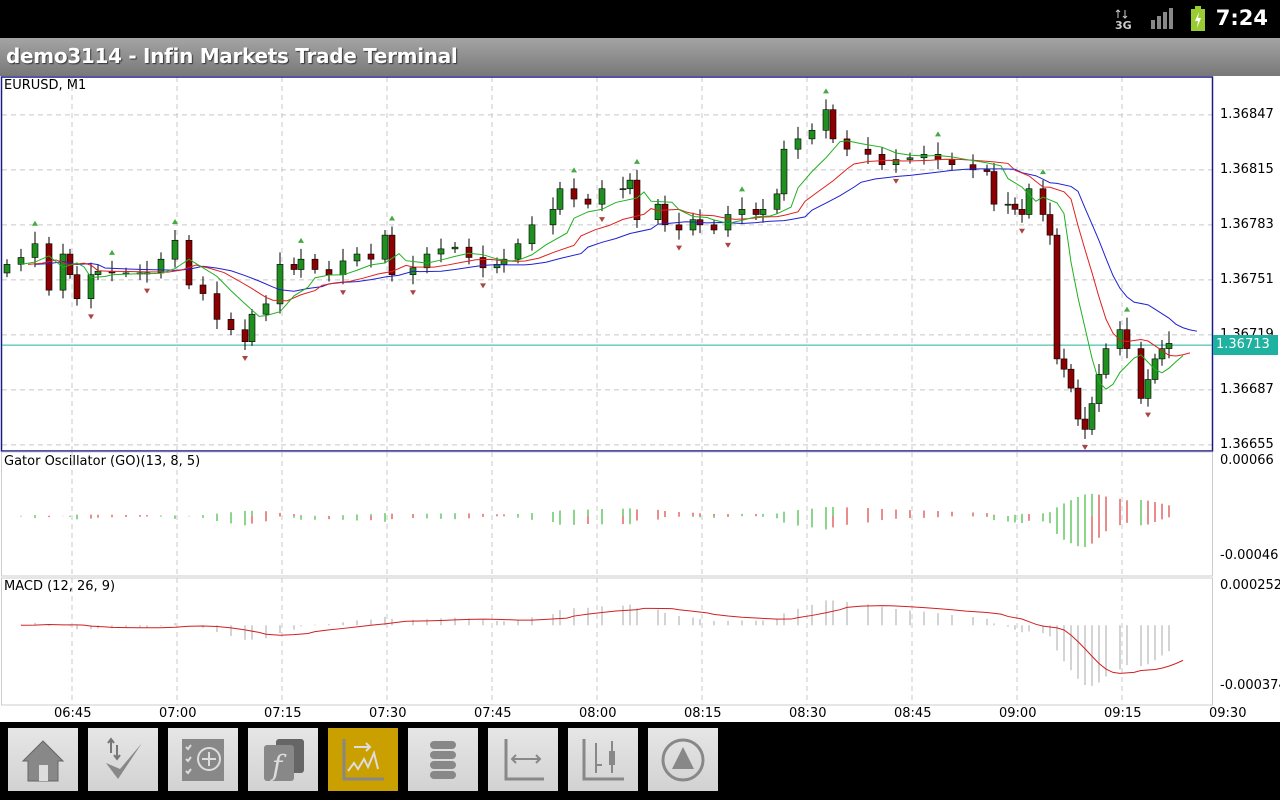  What do you see at coordinates (443, 759) in the screenshot?
I see `menu-button` at bounding box center [443, 759].